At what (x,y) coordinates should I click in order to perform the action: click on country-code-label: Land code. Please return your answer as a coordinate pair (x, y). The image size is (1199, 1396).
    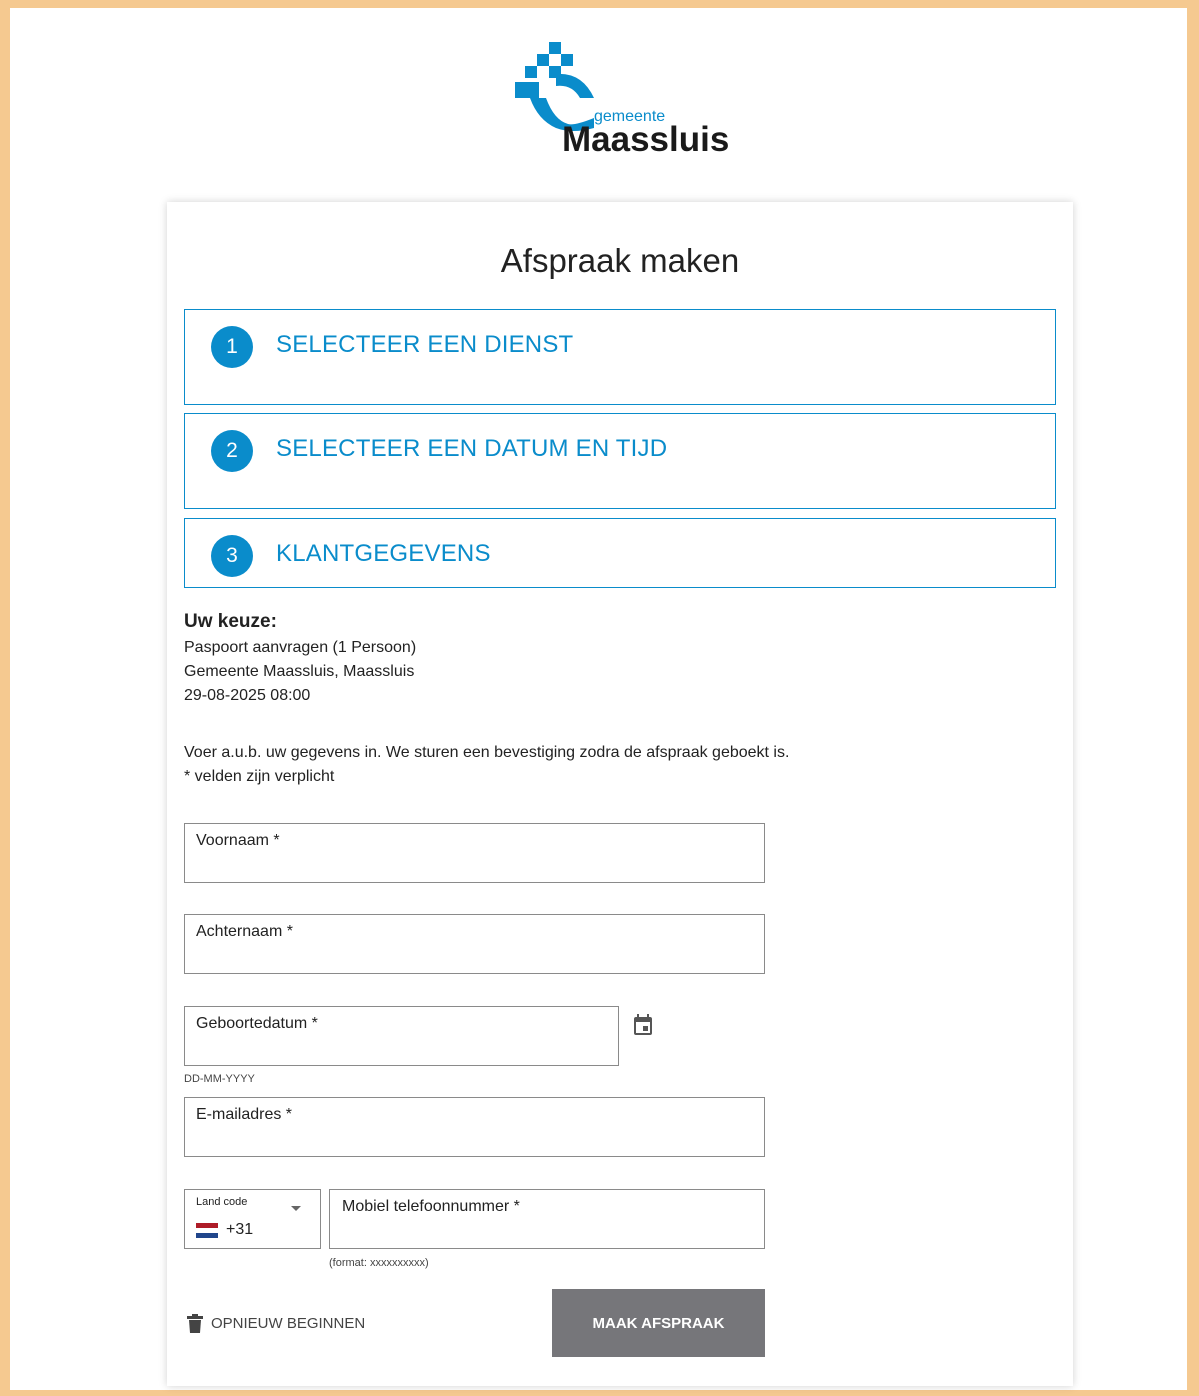
    Looking at the image, I should click on (222, 1202).